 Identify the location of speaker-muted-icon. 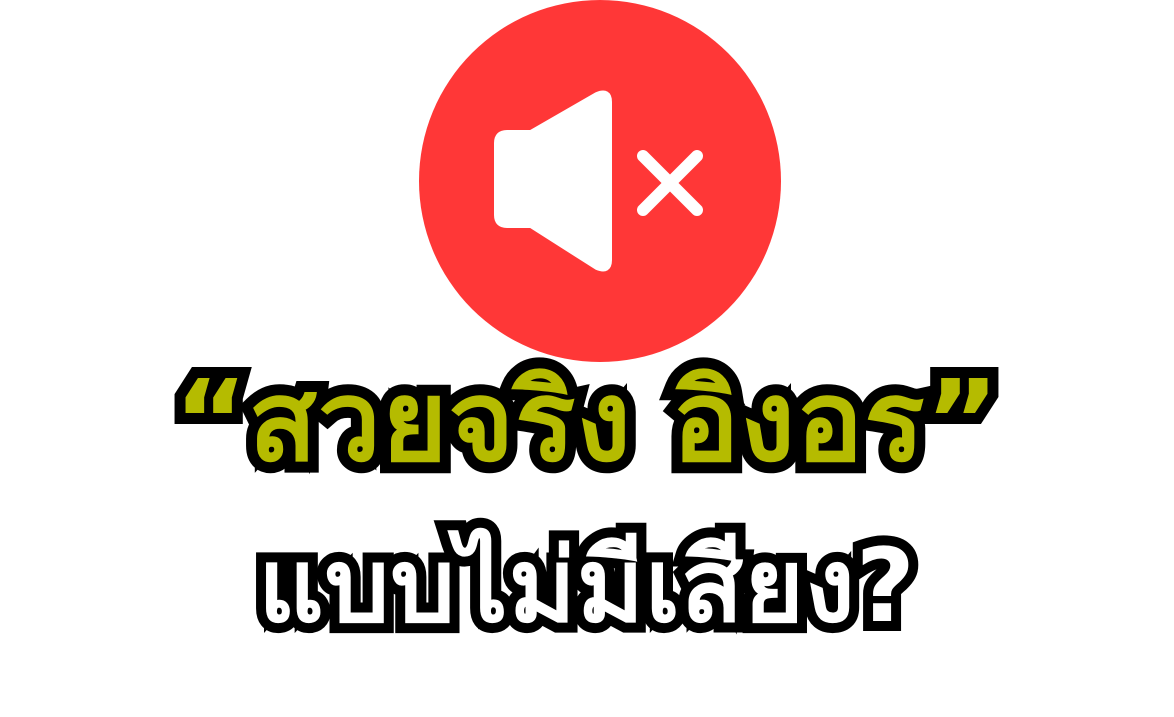
(598, 181).